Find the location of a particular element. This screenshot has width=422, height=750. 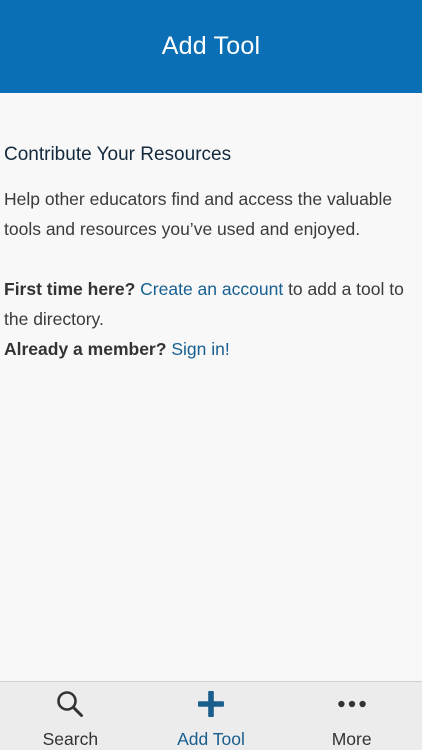

app-header: Add Tool is located at coordinates (211, 46).